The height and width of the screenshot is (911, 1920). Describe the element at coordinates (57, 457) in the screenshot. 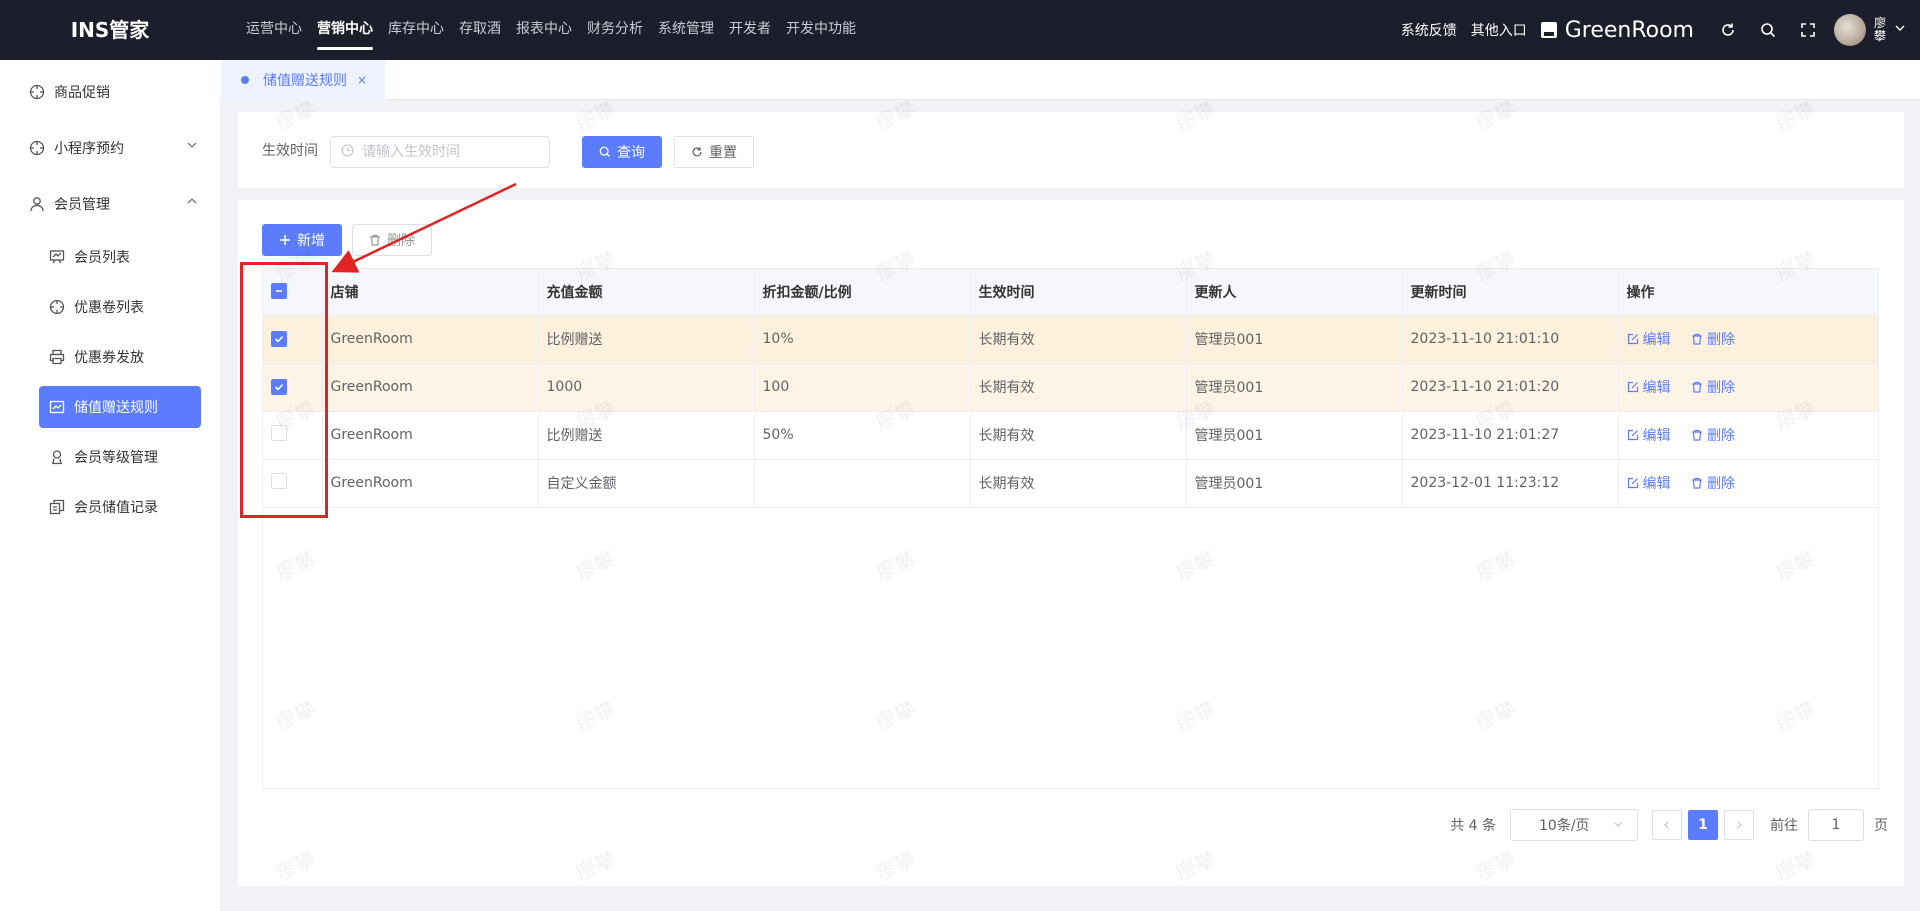

I see `user-badge-icon` at that location.